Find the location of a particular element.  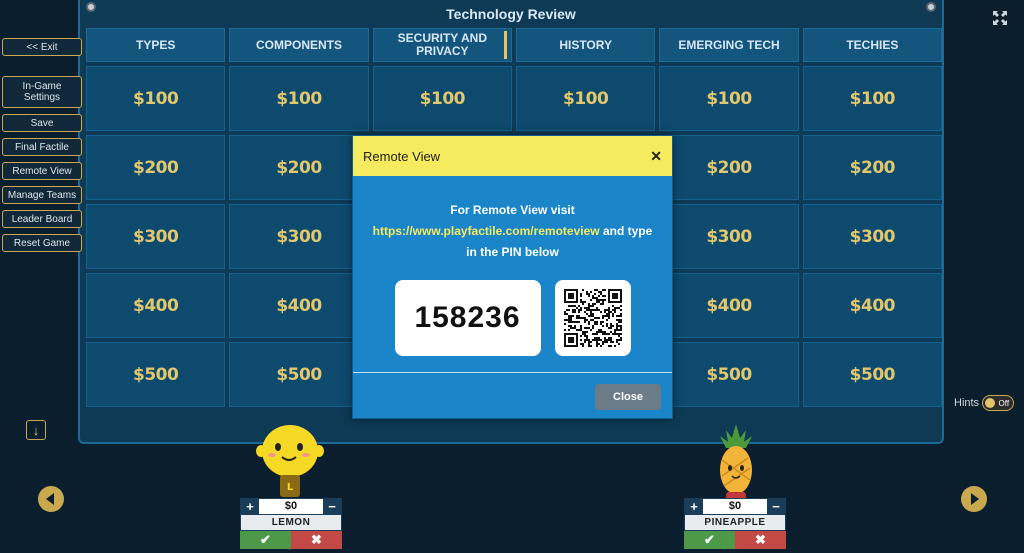

instruction-tail: and type is located at coordinates (626, 231).